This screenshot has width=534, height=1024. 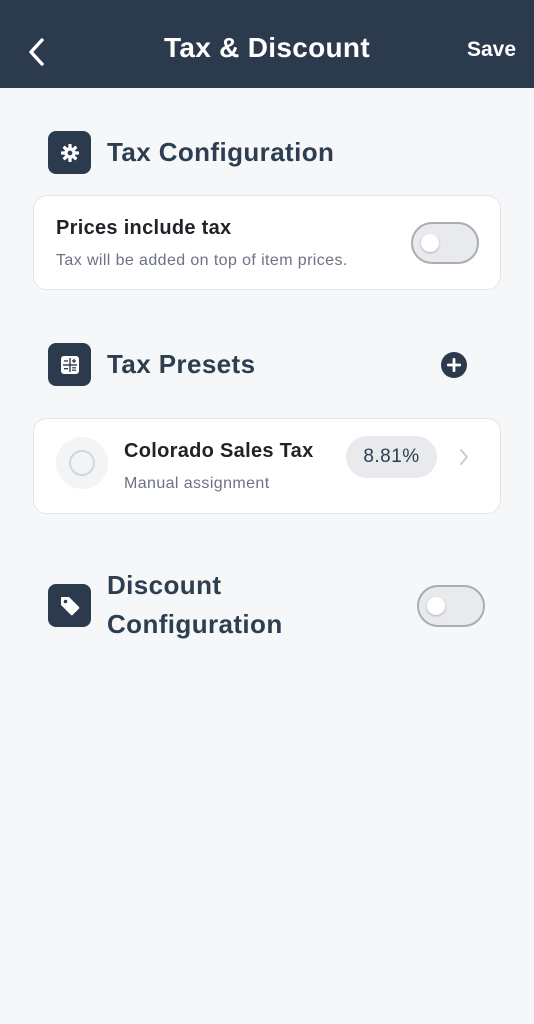 I want to click on tax-configuration-header: Tax Configuration, so click(x=191, y=152).